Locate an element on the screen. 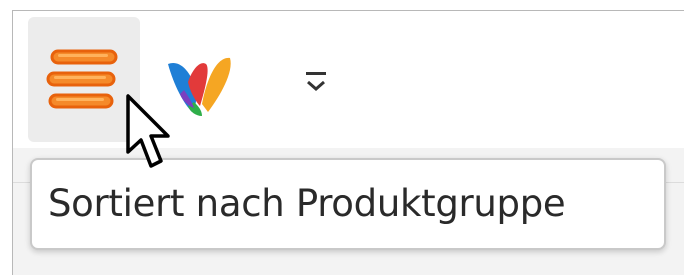 The image size is (684, 275). mouse-pointer-icon is located at coordinates (148, 131).